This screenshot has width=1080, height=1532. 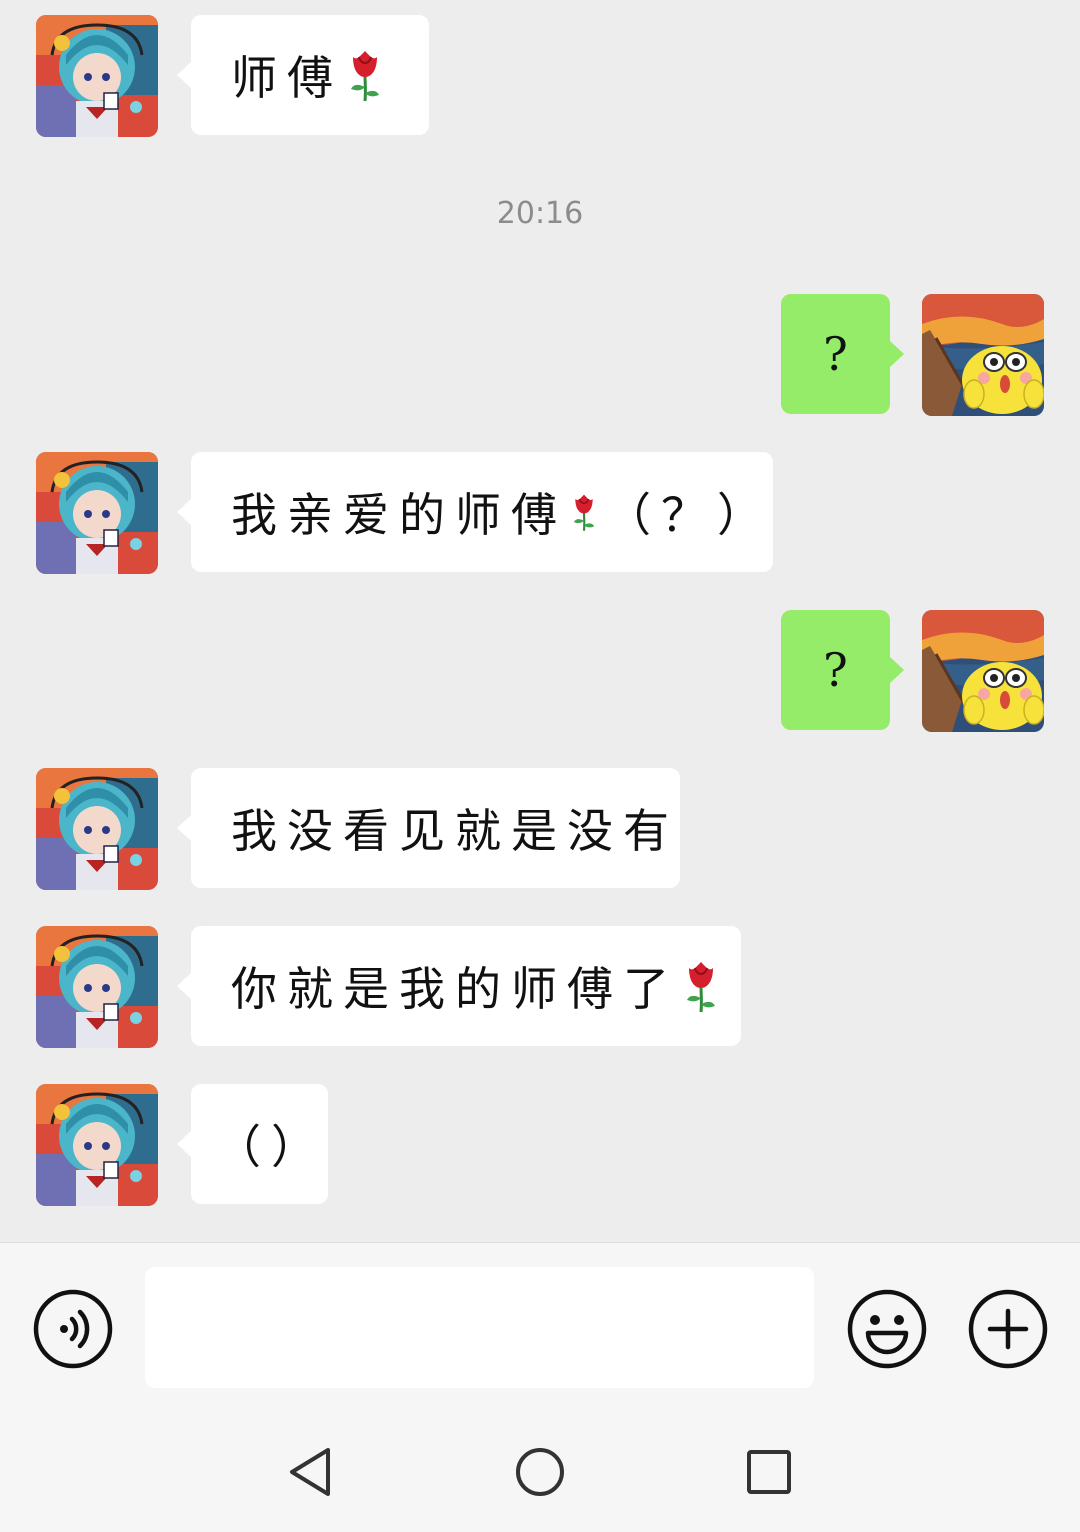 I want to click on message-bubble: 我亲爱的师傅 （？）, so click(x=475, y=512).